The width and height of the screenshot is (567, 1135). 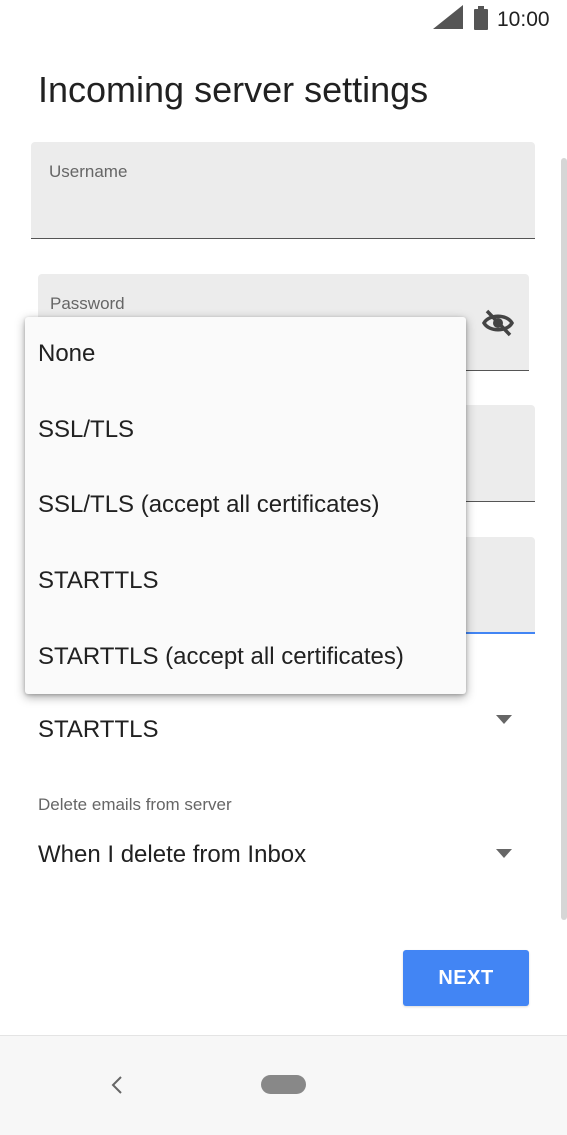 I want to click on next-button: NEXT, so click(x=466, y=978).